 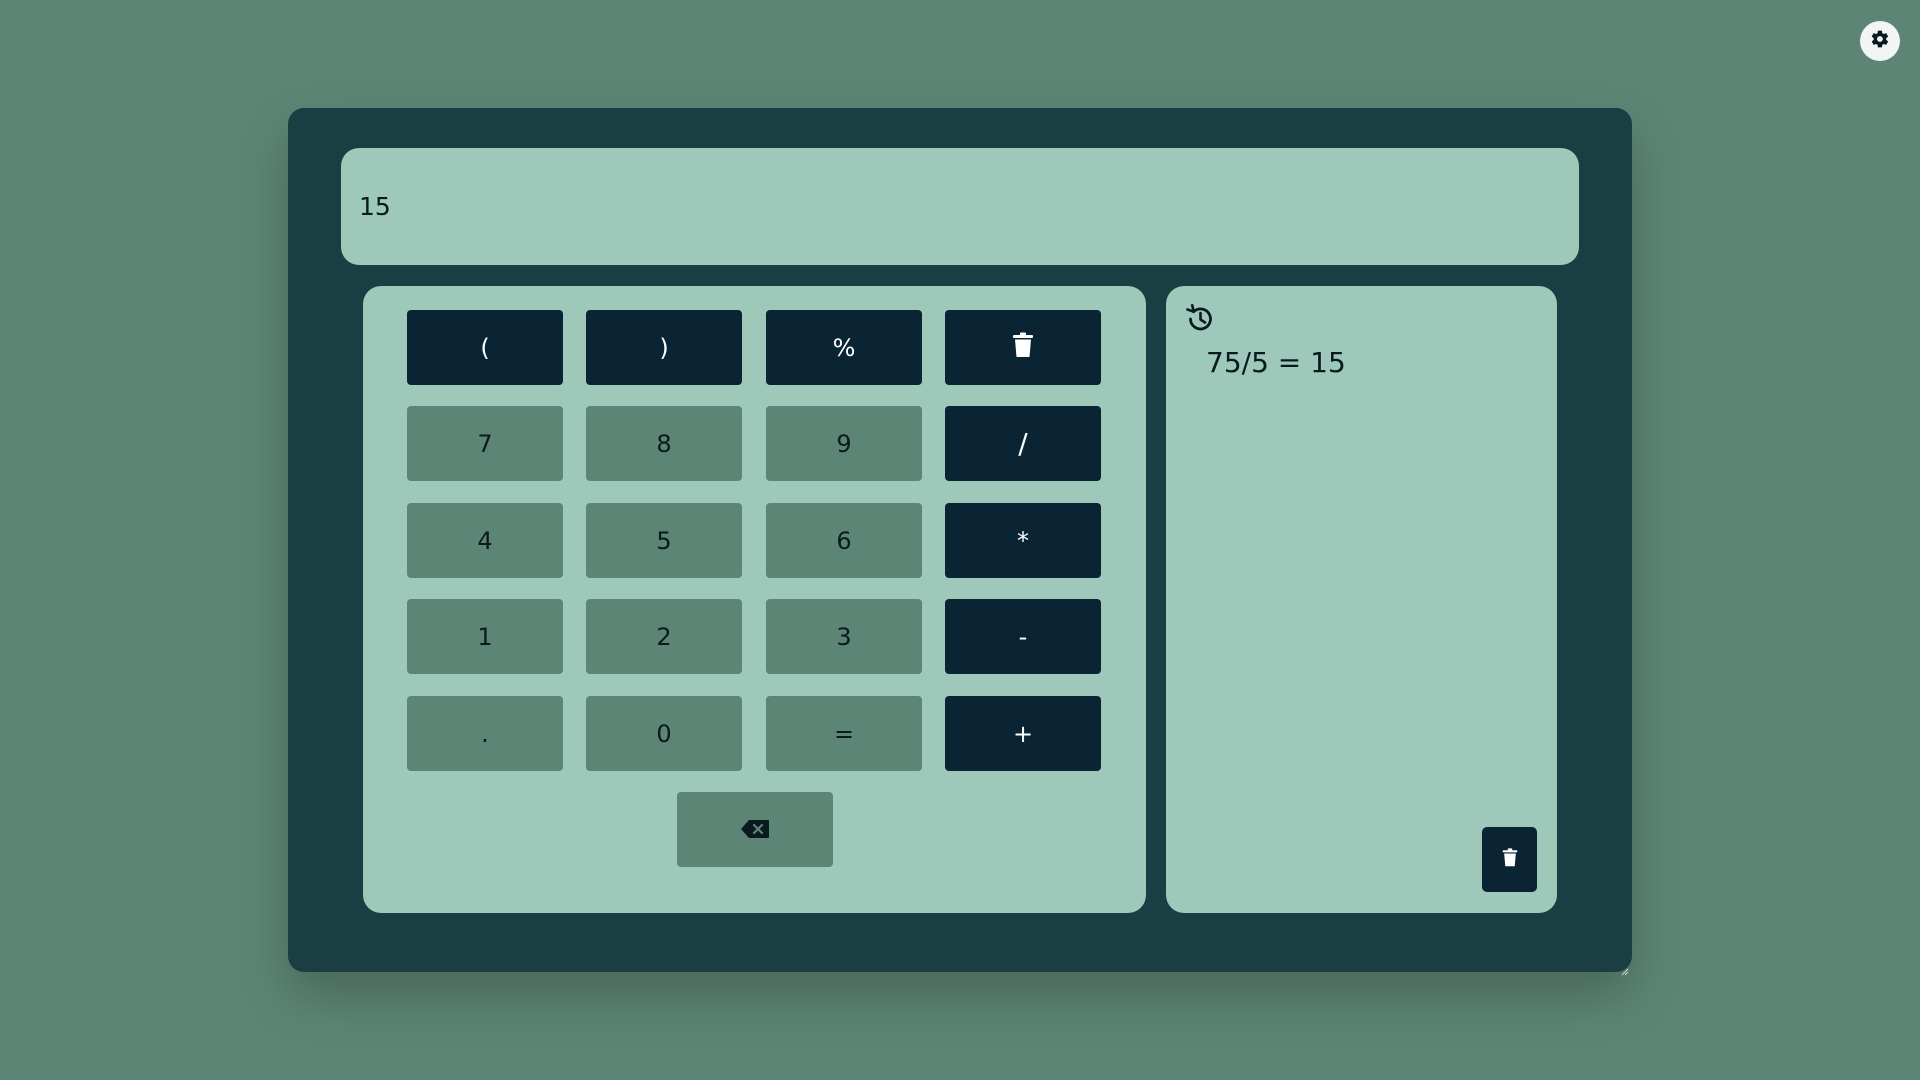 I want to click on clear-history-button, so click(x=1509, y=859).